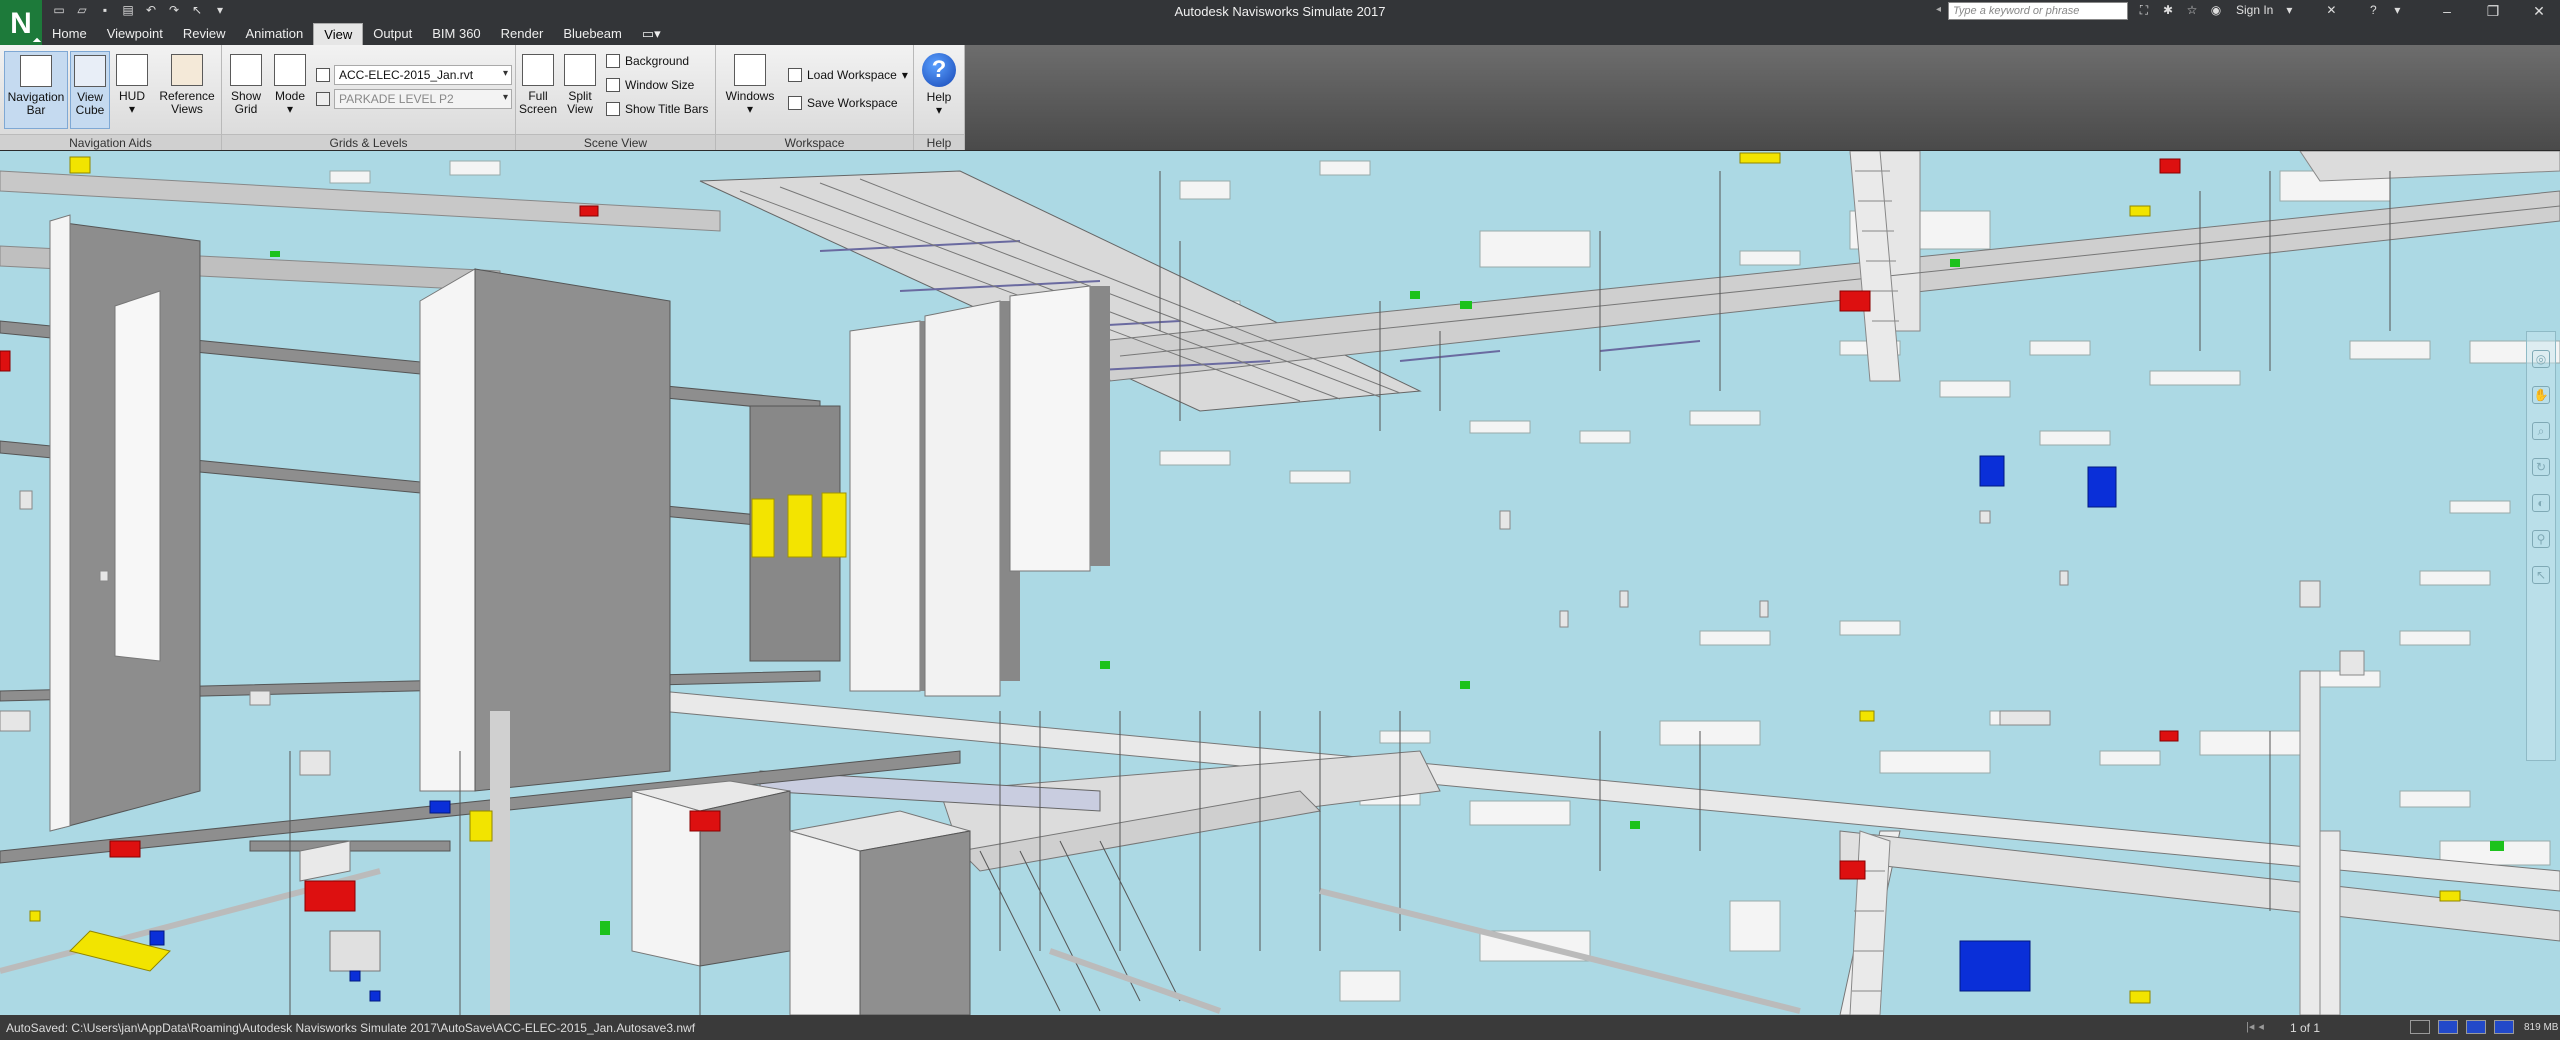 This screenshot has height=1040, width=2560. What do you see at coordinates (290, 96) in the screenshot?
I see `mode-label: Mode` at bounding box center [290, 96].